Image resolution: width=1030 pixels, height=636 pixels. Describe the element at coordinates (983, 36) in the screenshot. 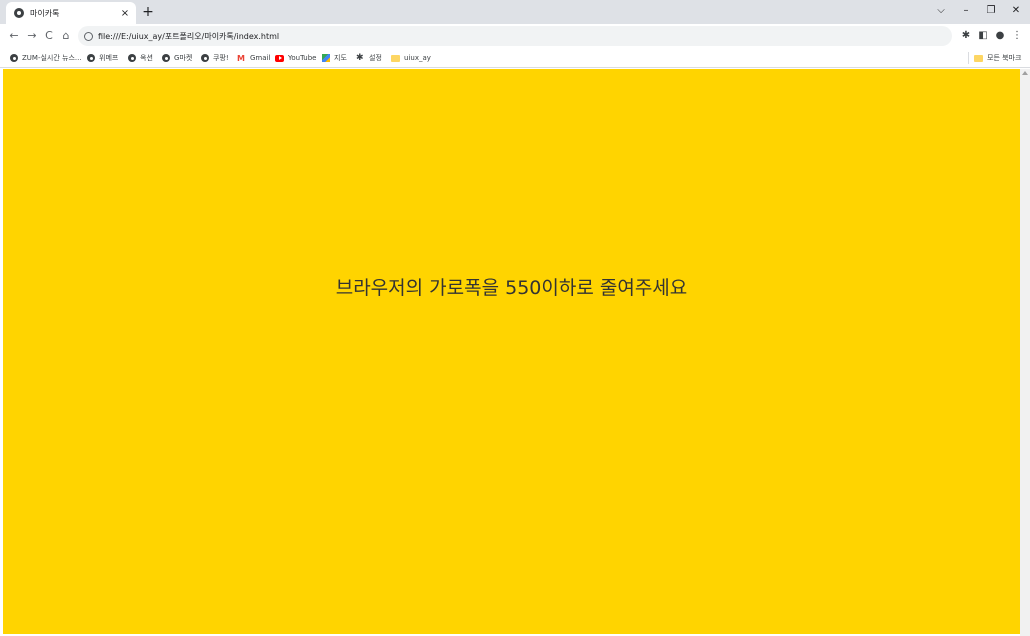

I see `side-panel-icon: ◧` at that location.